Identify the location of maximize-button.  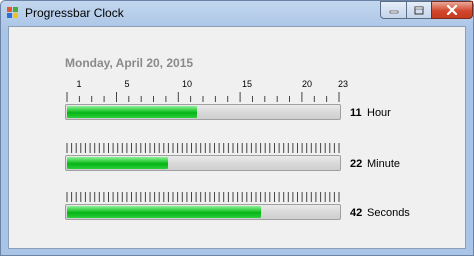
(419, 10).